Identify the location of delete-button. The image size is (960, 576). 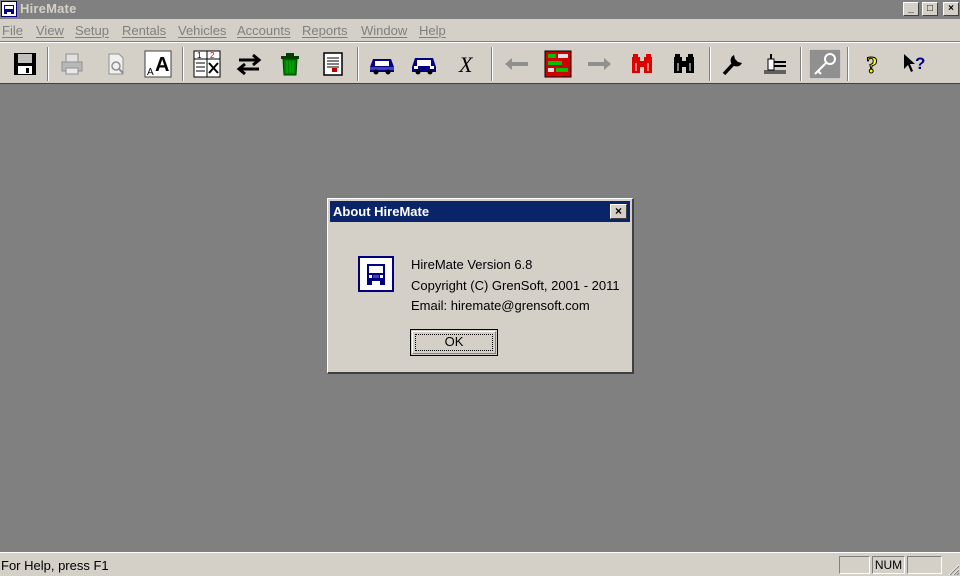
(290, 64).